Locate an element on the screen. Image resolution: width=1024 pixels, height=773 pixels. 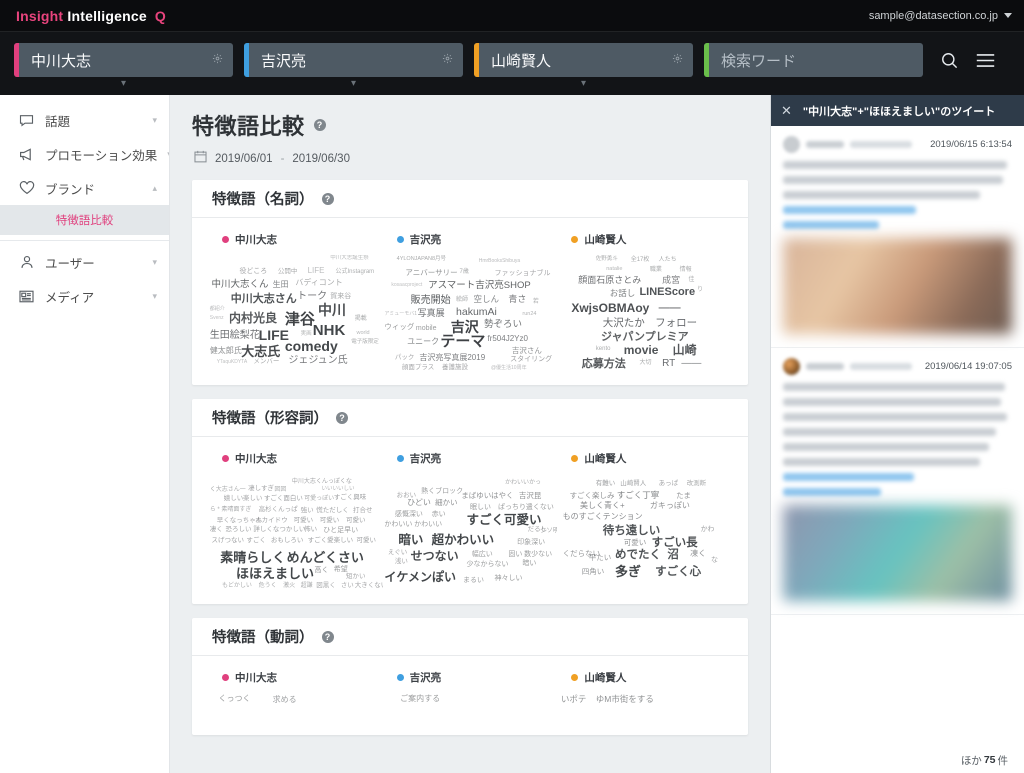
search-input-3: 山崎賢人 is located at coordinates (575, 60).